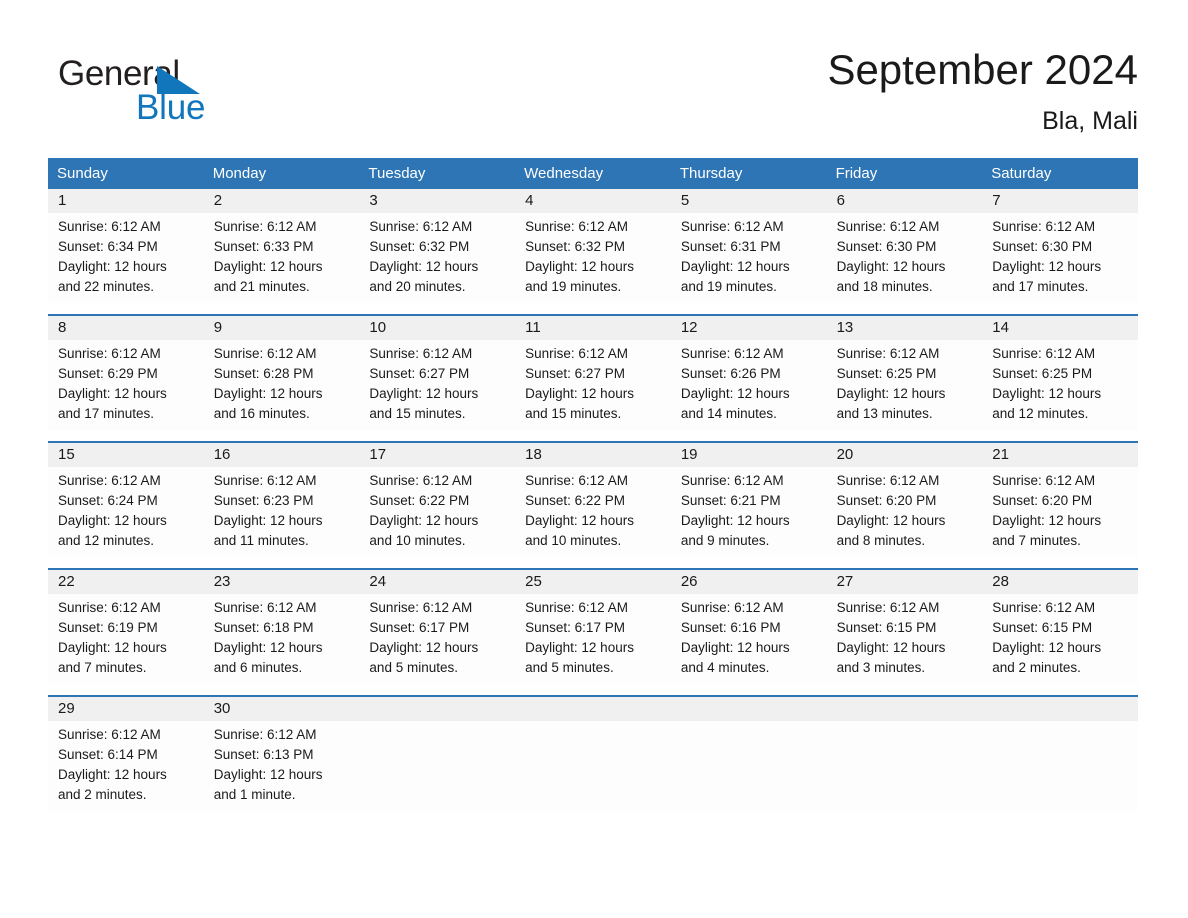 The image size is (1188, 918). Describe the element at coordinates (886, 627) in the screenshot. I see `sunset-text: Sunset: 6:15 PM` at that location.